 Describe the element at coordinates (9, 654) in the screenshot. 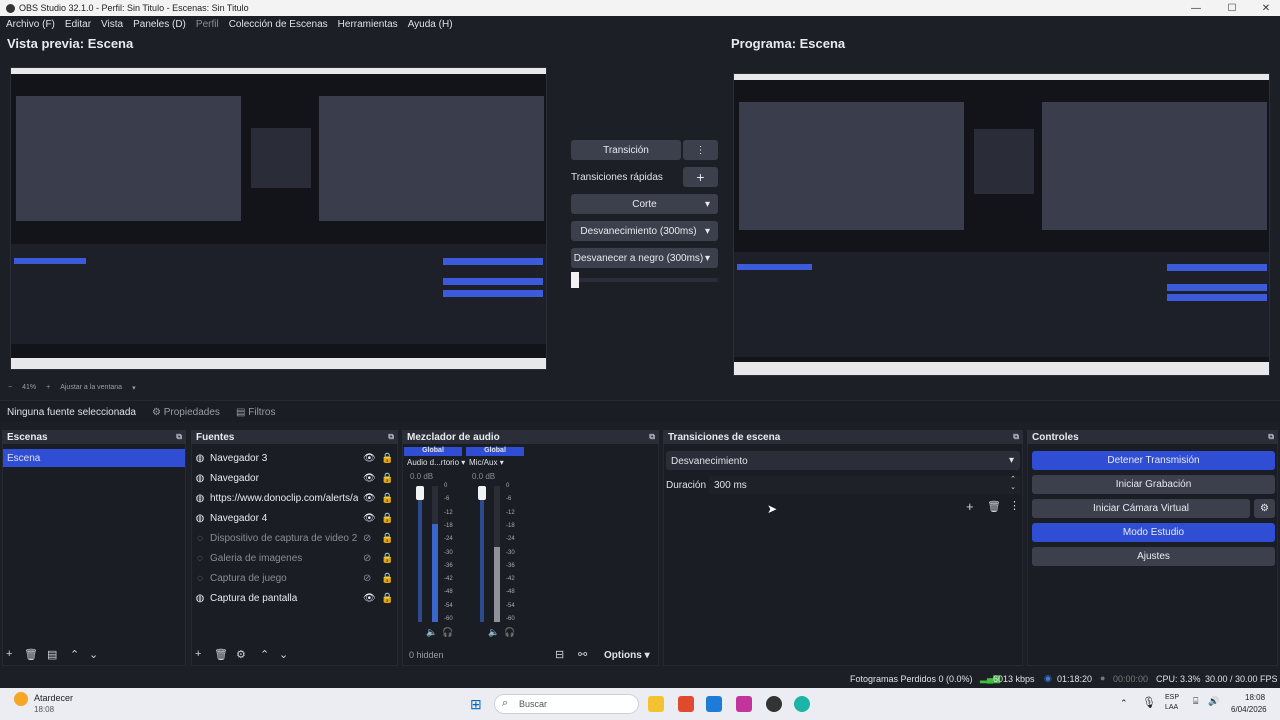

I see `add-scene-icon: +` at that location.